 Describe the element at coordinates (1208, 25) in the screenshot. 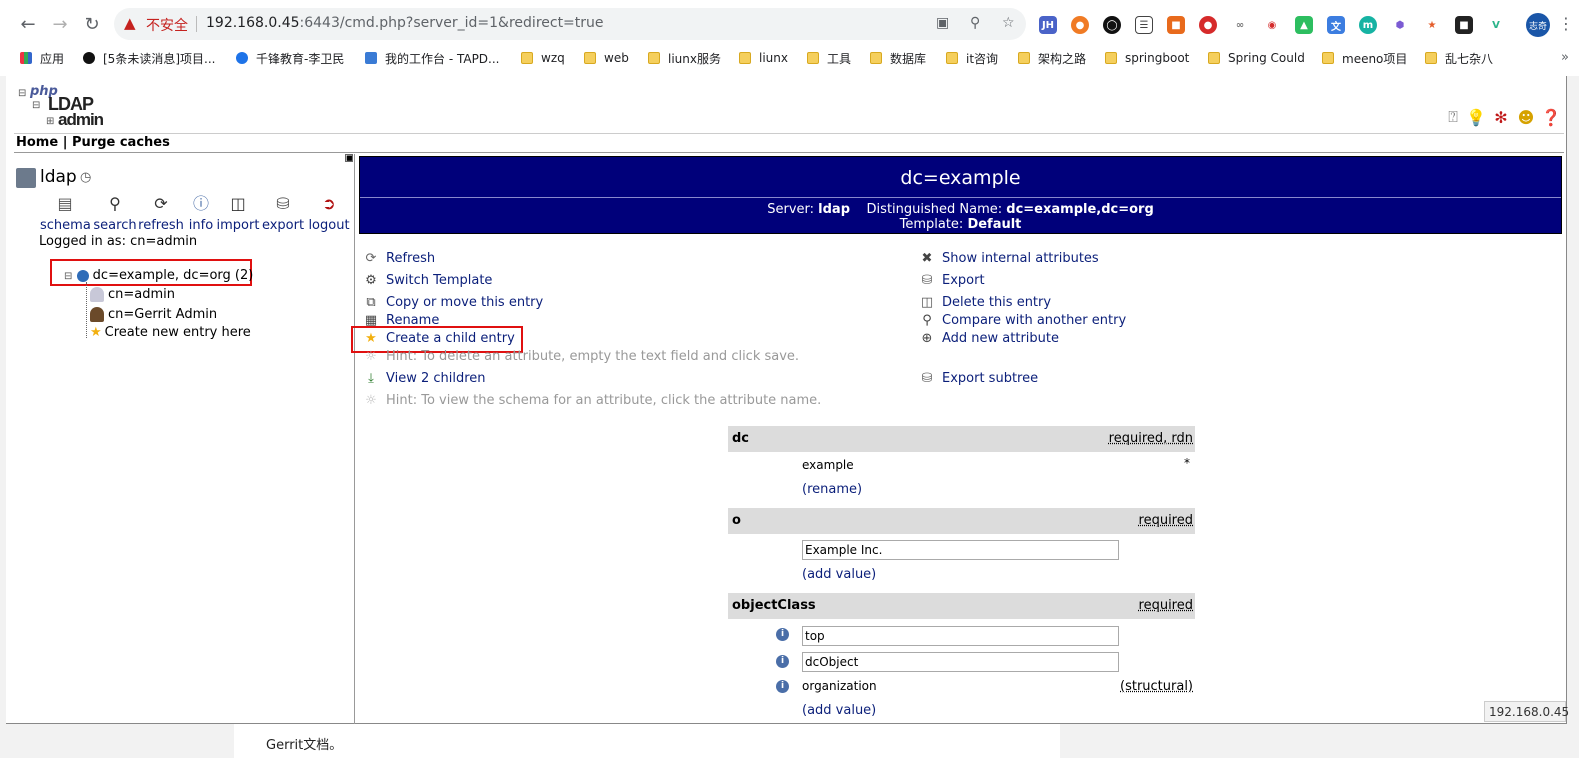

I see `extension-red-icon: ●` at that location.